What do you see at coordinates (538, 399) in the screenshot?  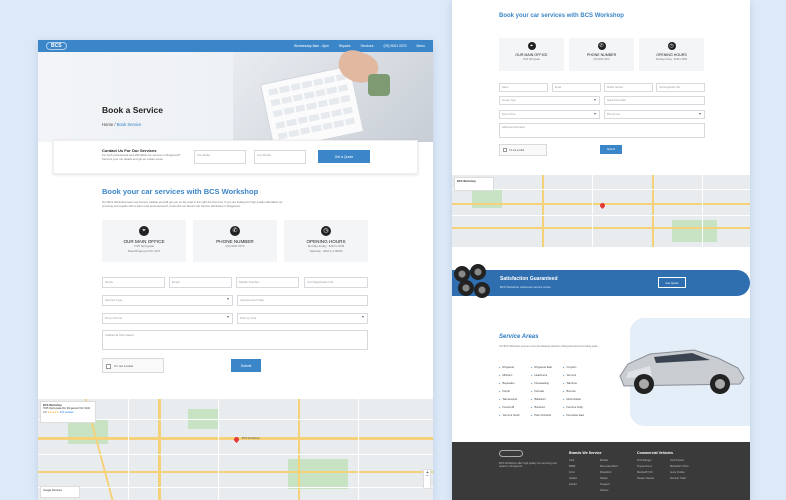 I see `area-item: Blackburn` at bounding box center [538, 399].